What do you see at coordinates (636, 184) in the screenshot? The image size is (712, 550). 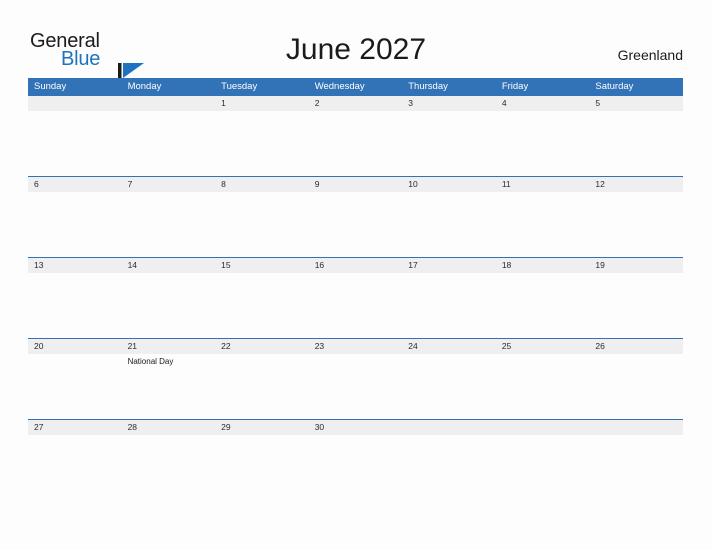 I see `day-number: 12` at bounding box center [636, 184].